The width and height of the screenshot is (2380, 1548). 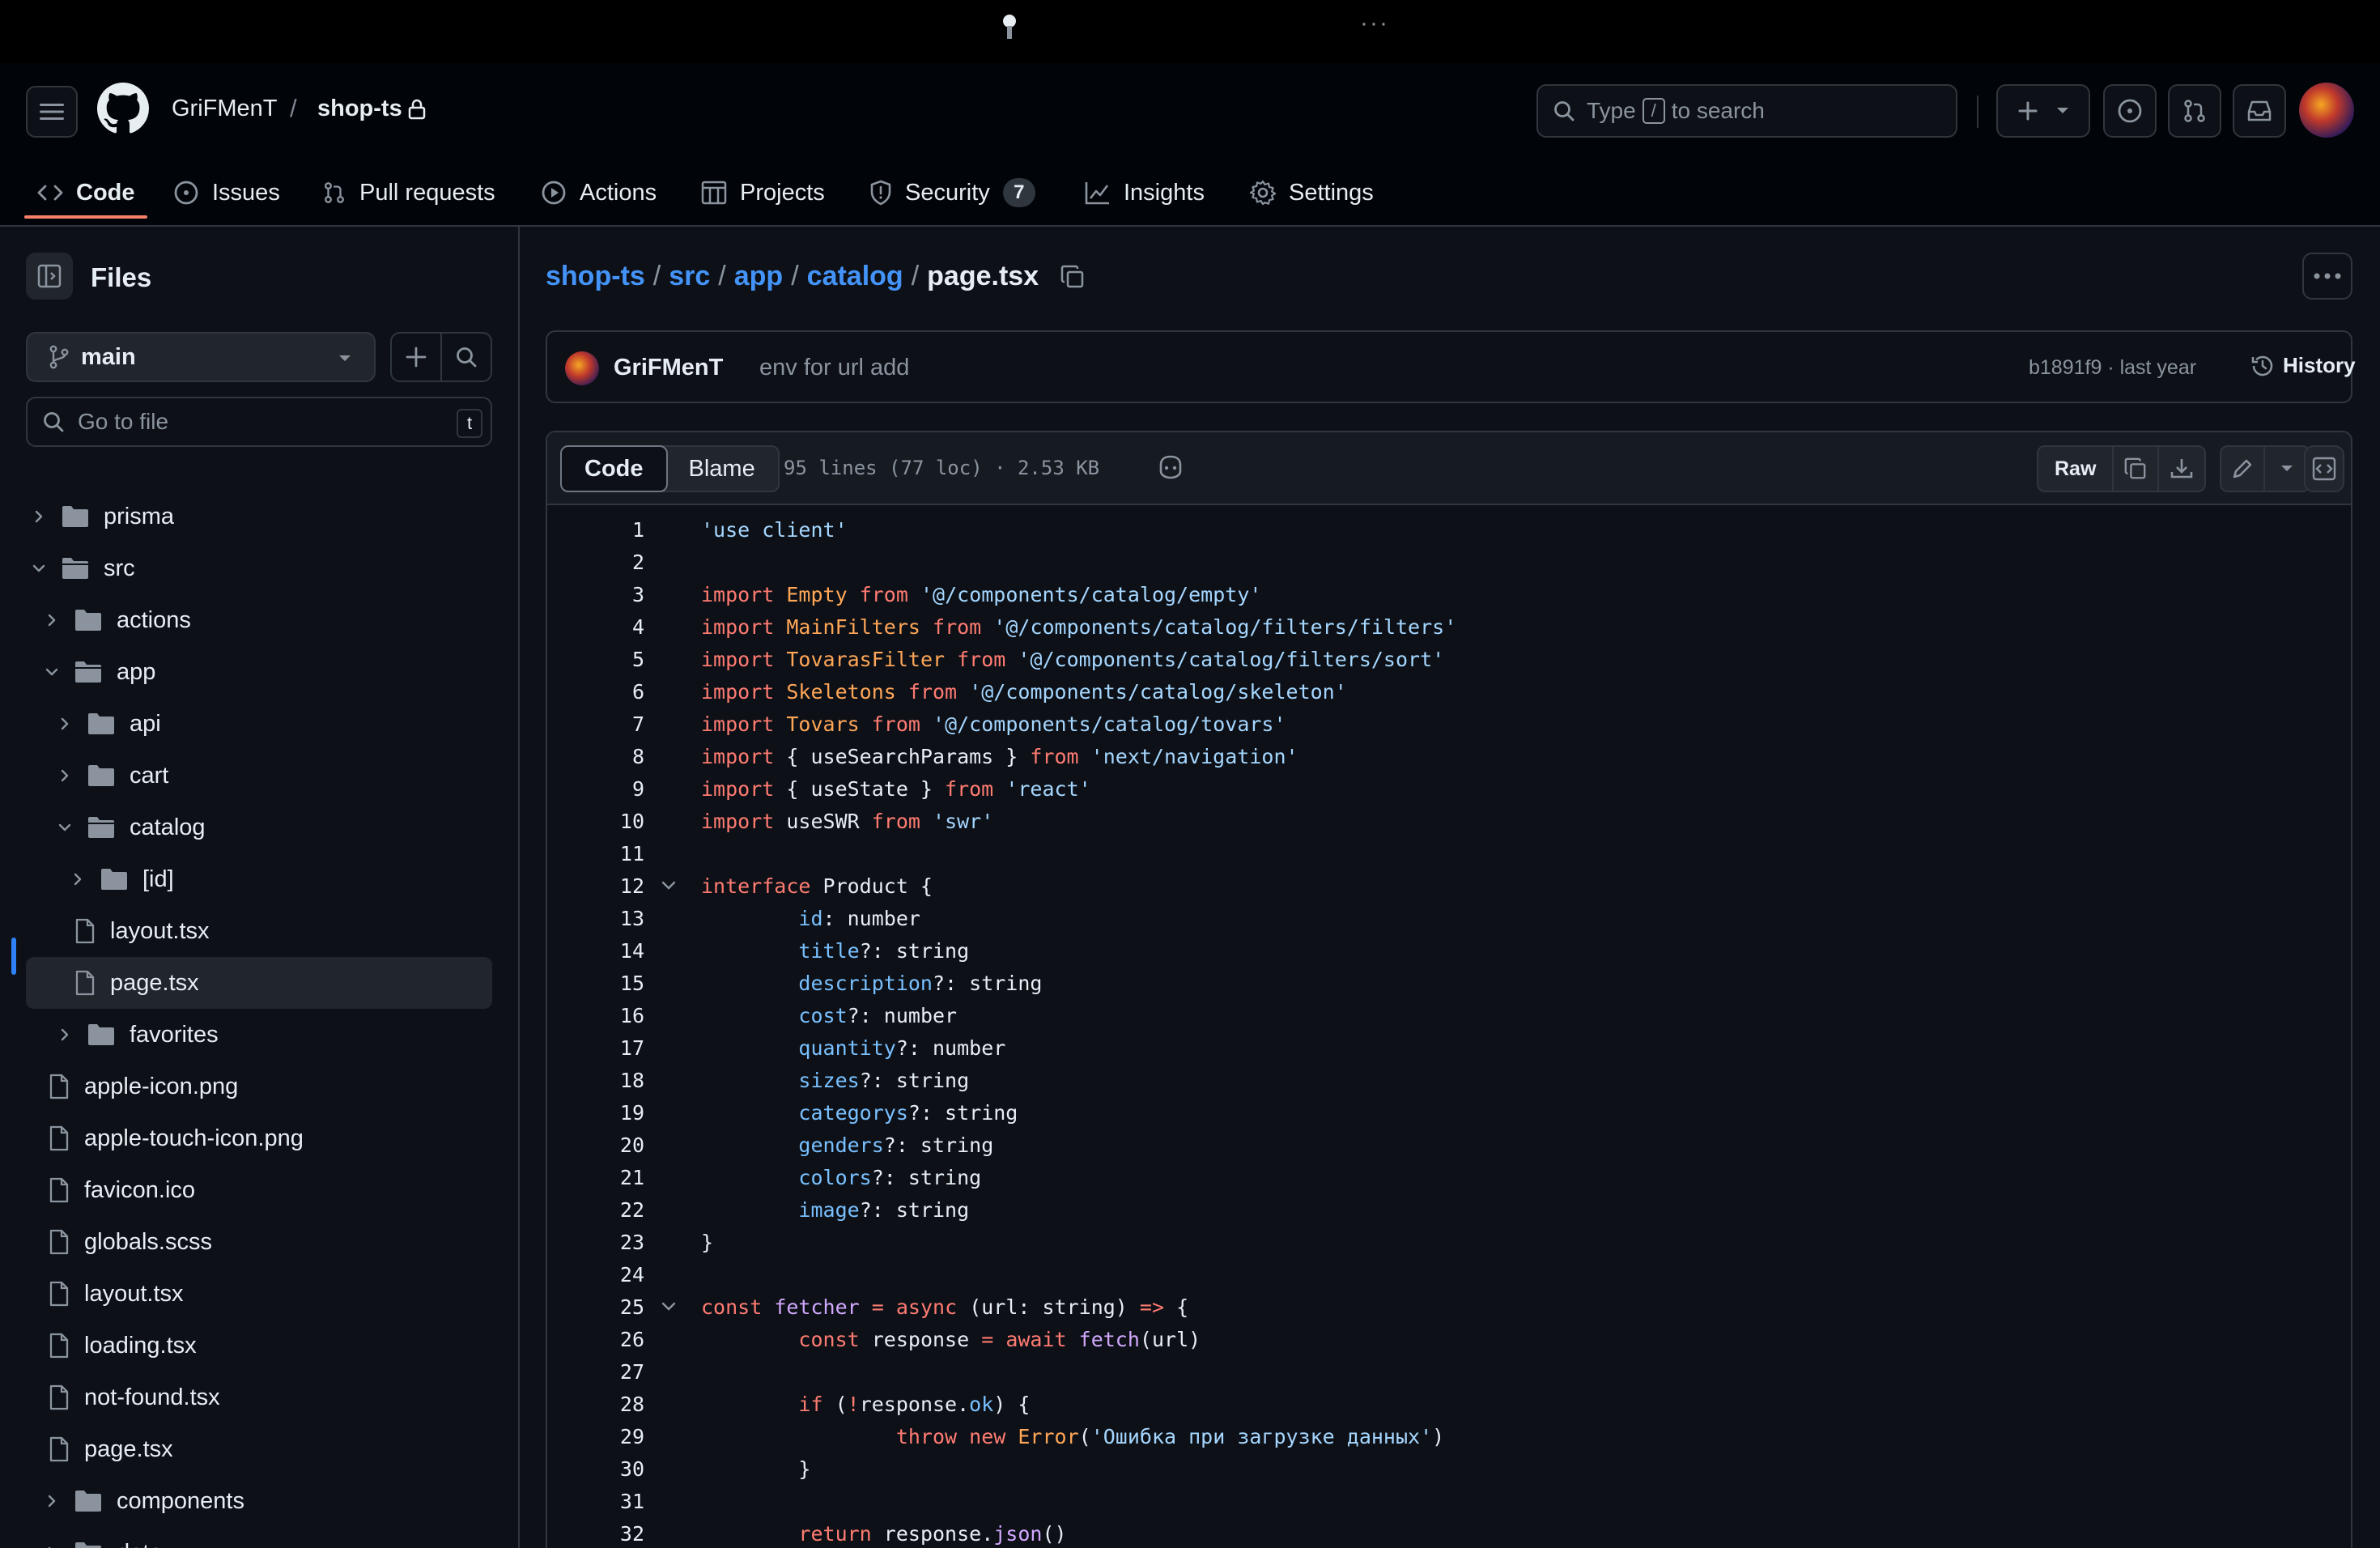 What do you see at coordinates (595, 1469) in the screenshot?
I see `line-number: 30` at bounding box center [595, 1469].